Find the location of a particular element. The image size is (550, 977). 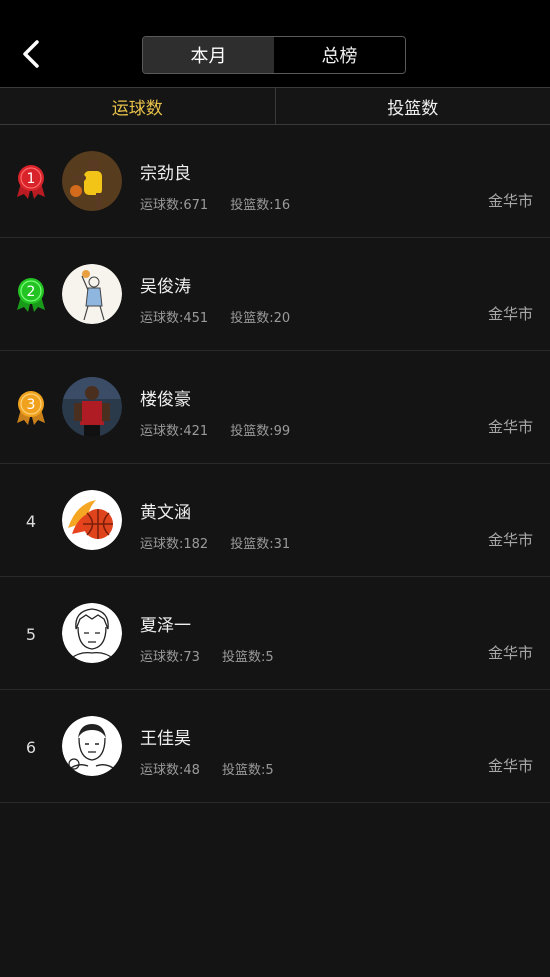

player-name: 宗劲良 is located at coordinates (165, 174).